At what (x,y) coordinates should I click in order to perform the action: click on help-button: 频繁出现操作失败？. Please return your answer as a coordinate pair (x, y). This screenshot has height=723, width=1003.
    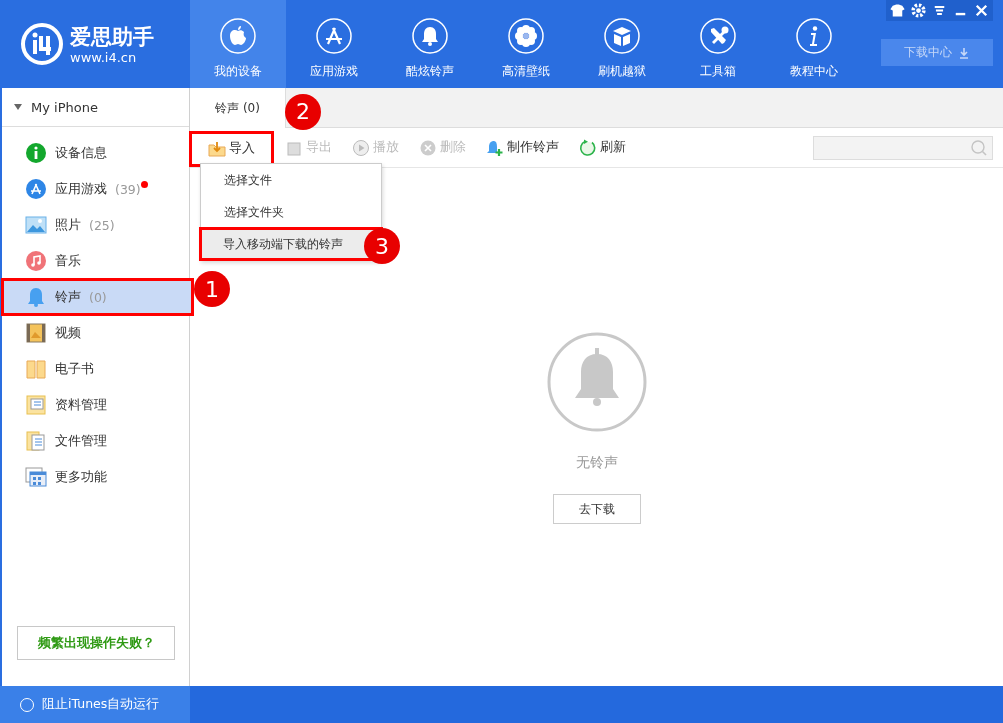
    Looking at the image, I should click on (96, 643).